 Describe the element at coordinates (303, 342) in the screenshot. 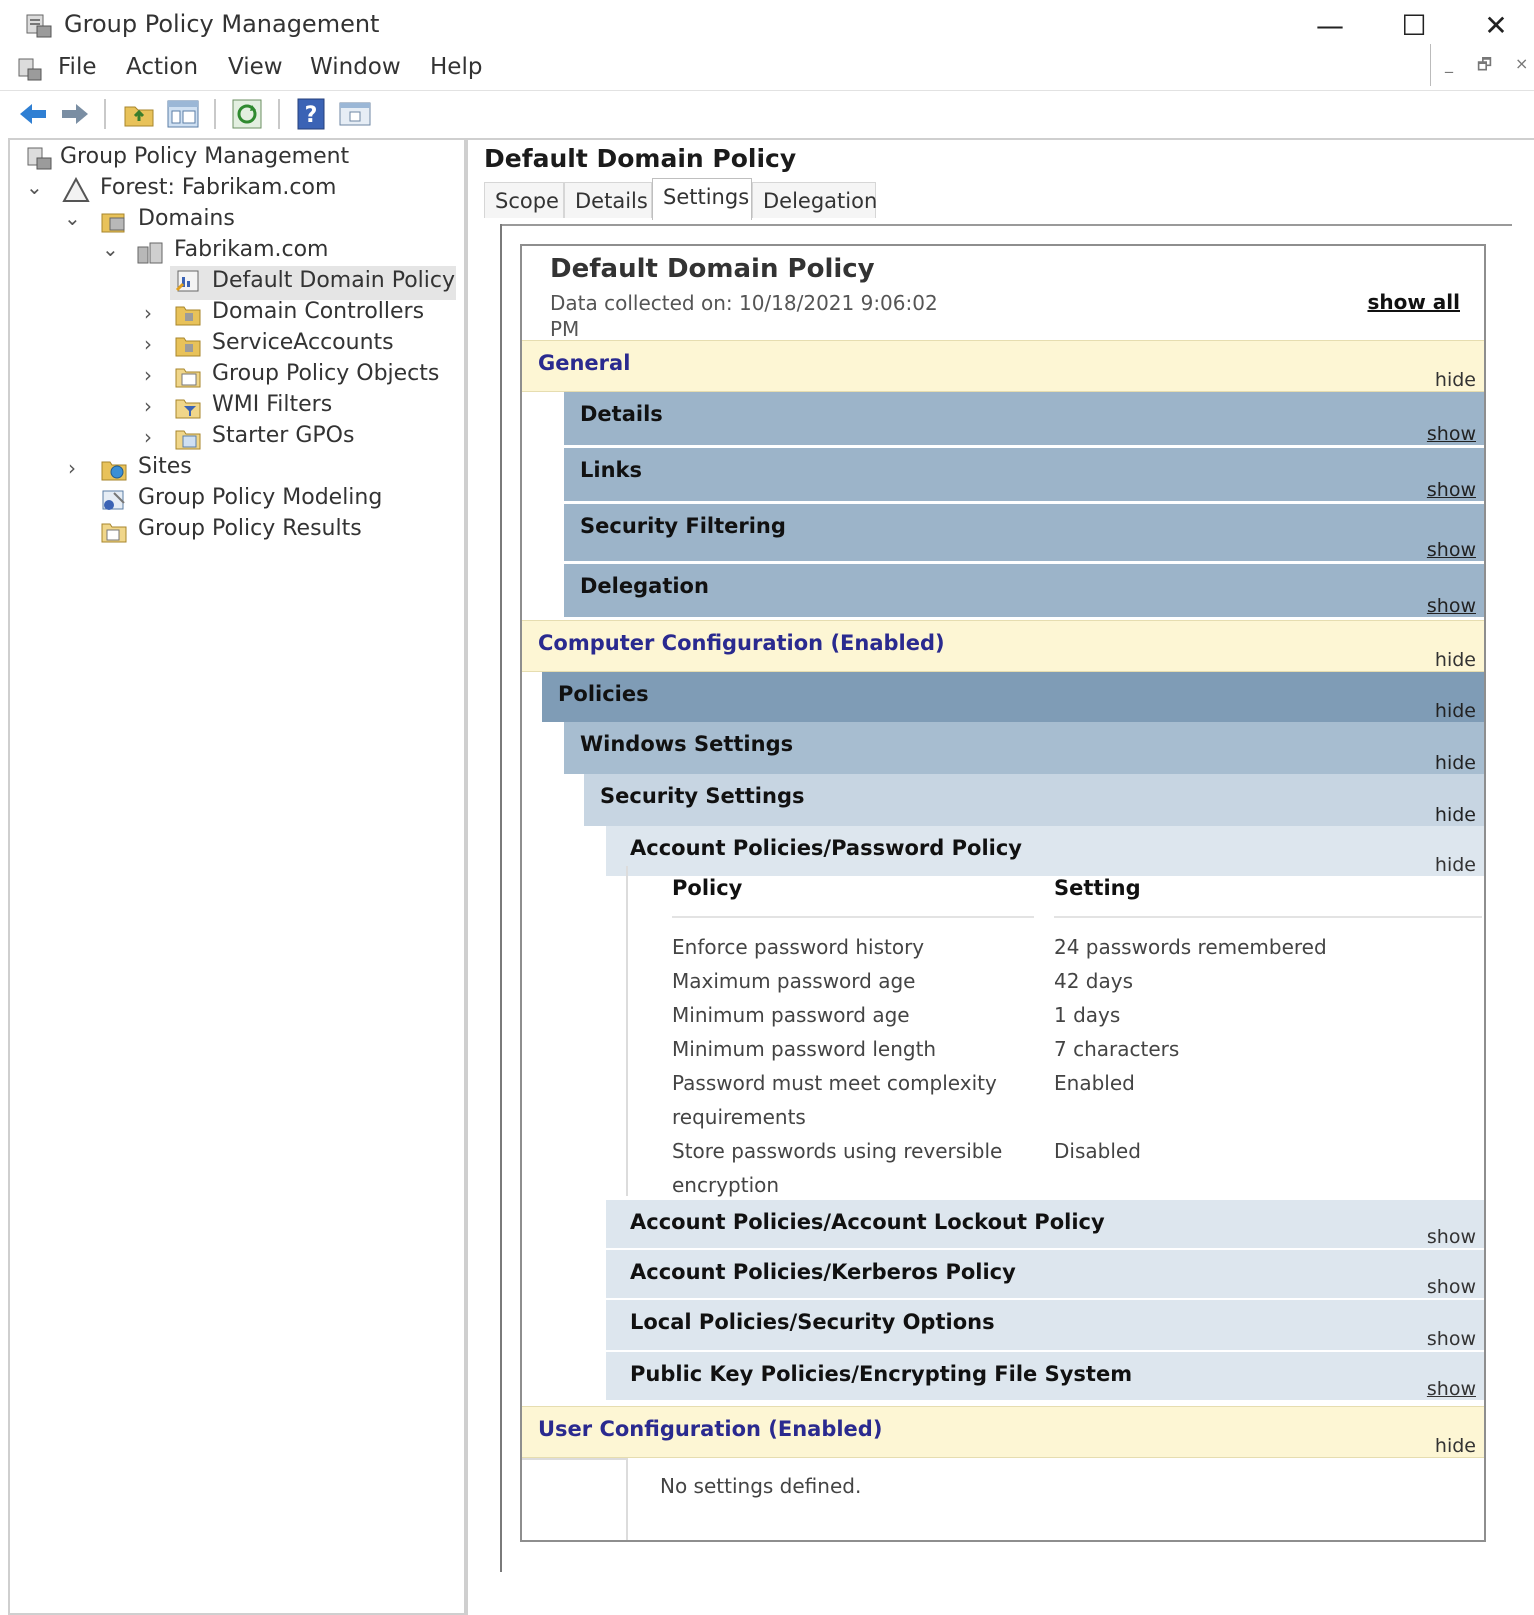

I see `tree-item-label: ServiceAccounts` at that location.